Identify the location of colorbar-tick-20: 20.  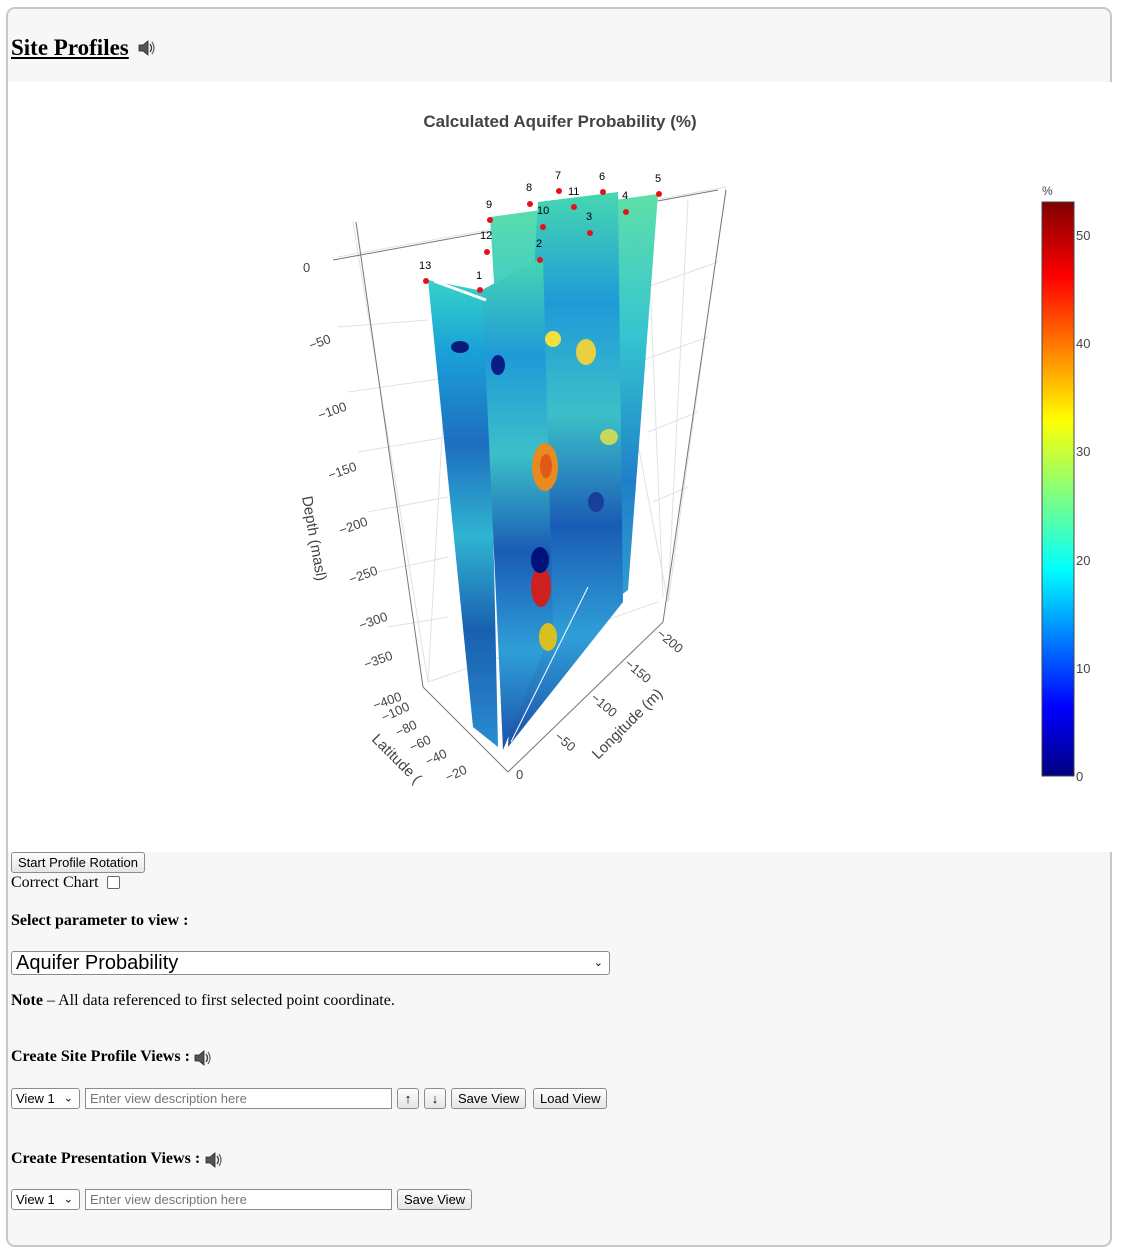
(1083, 560).